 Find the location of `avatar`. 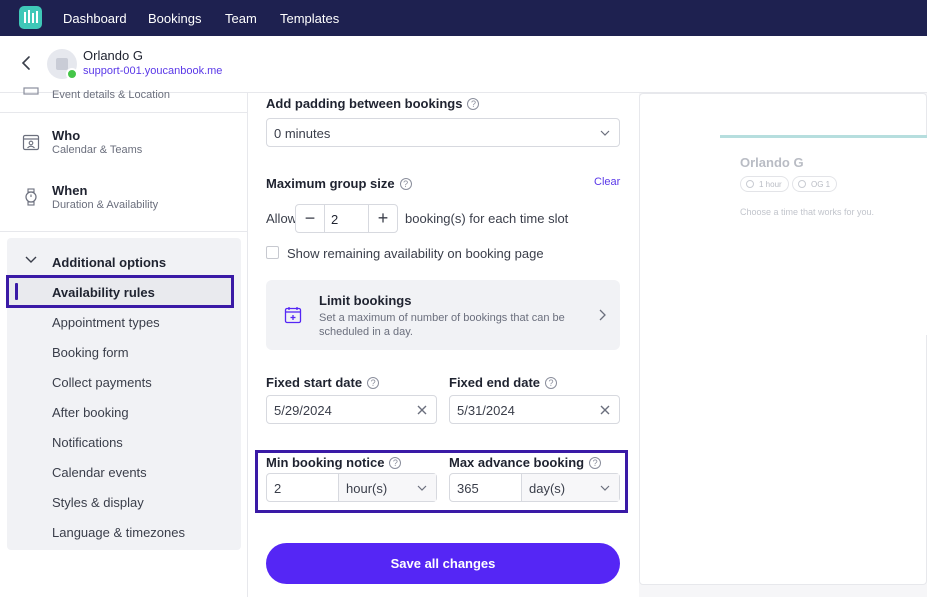

avatar is located at coordinates (62, 64).